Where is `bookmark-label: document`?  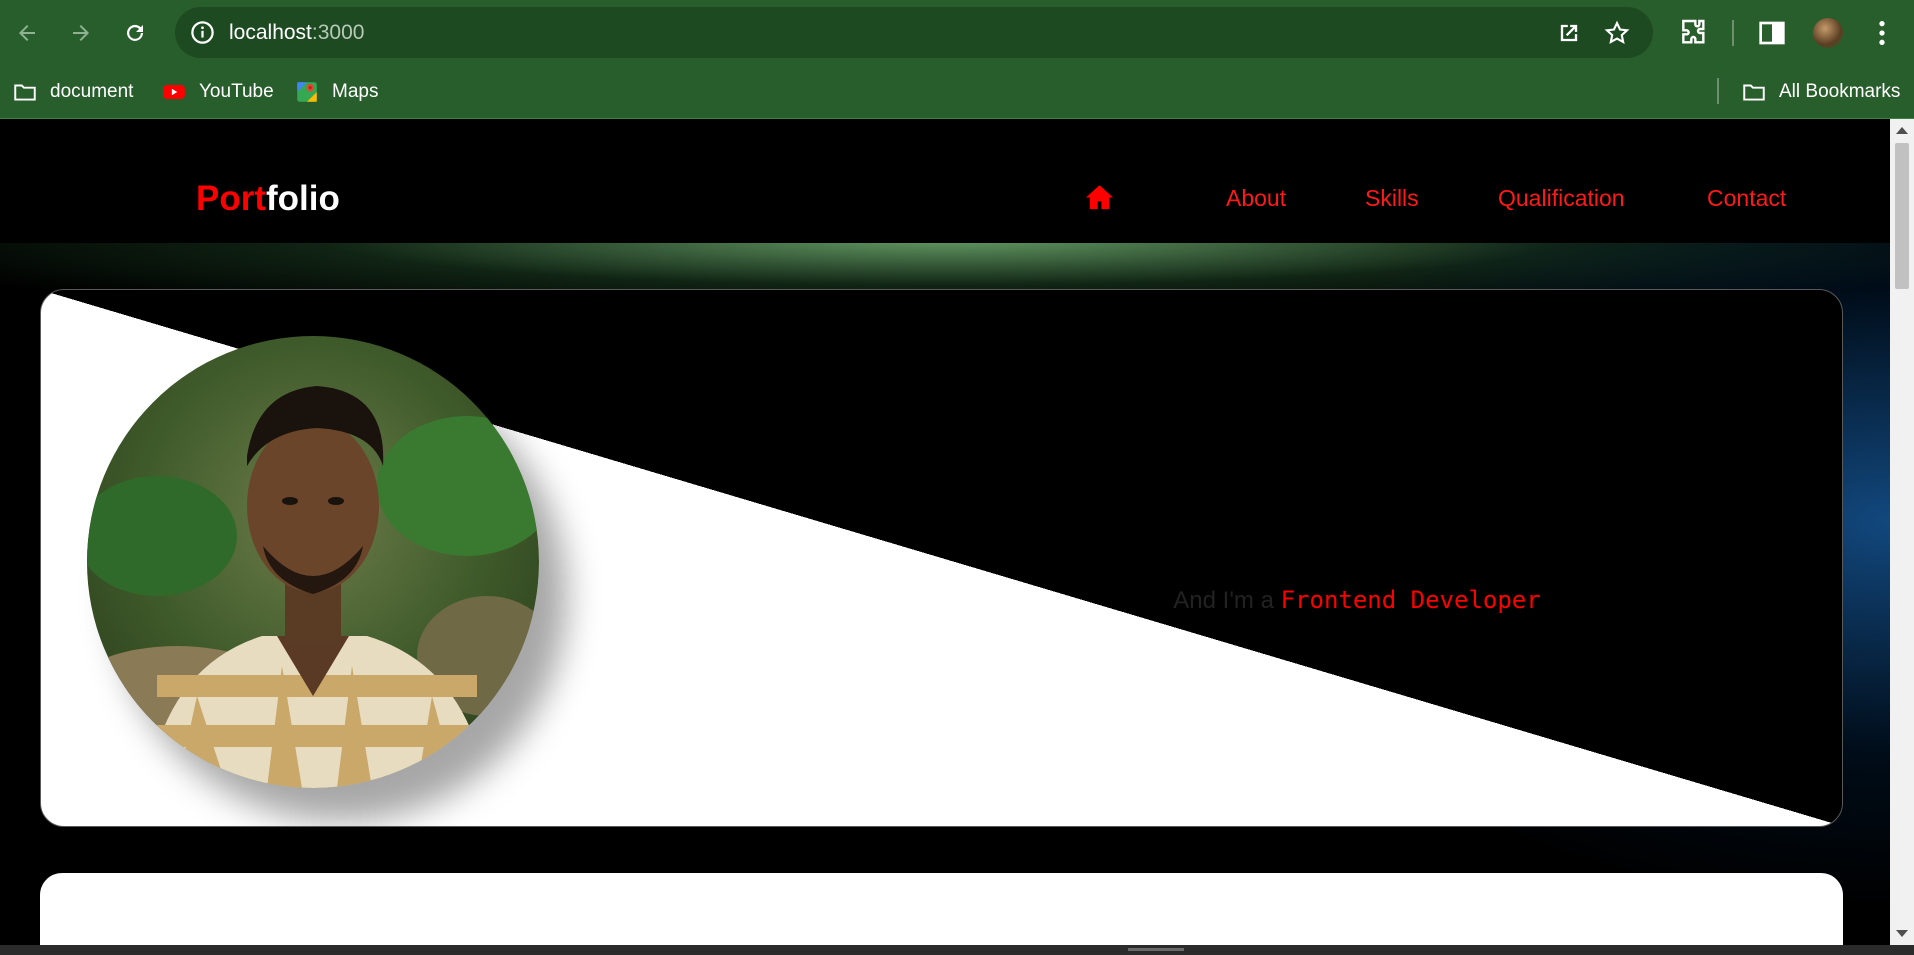 bookmark-label: document is located at coordinates (92, 91).